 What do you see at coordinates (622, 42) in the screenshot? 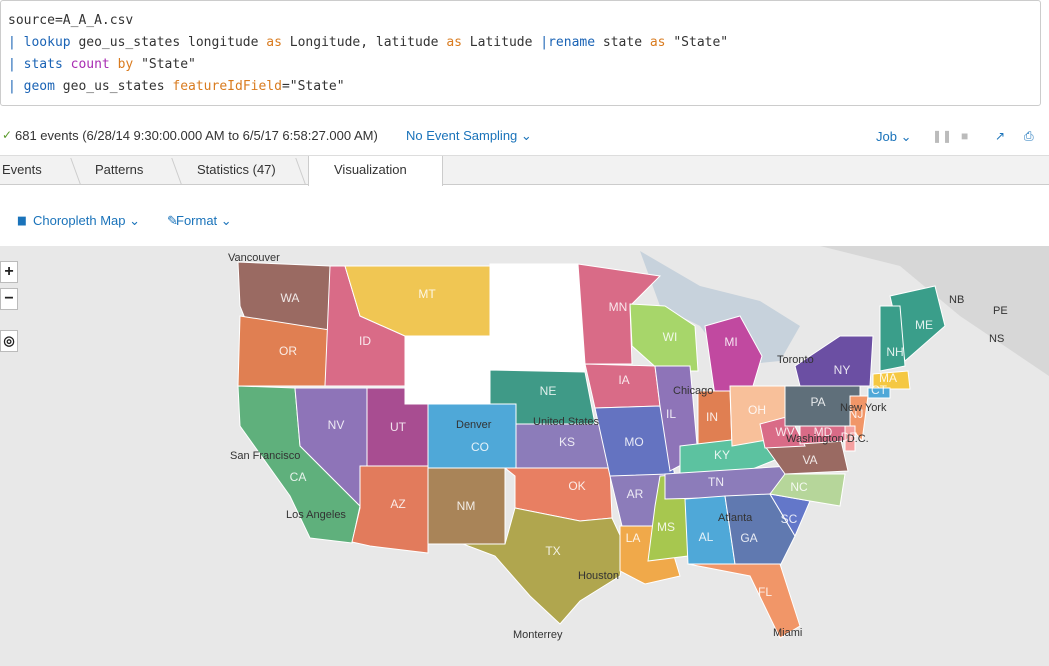
I see `query-text: state` at bounding box center [622, 42].